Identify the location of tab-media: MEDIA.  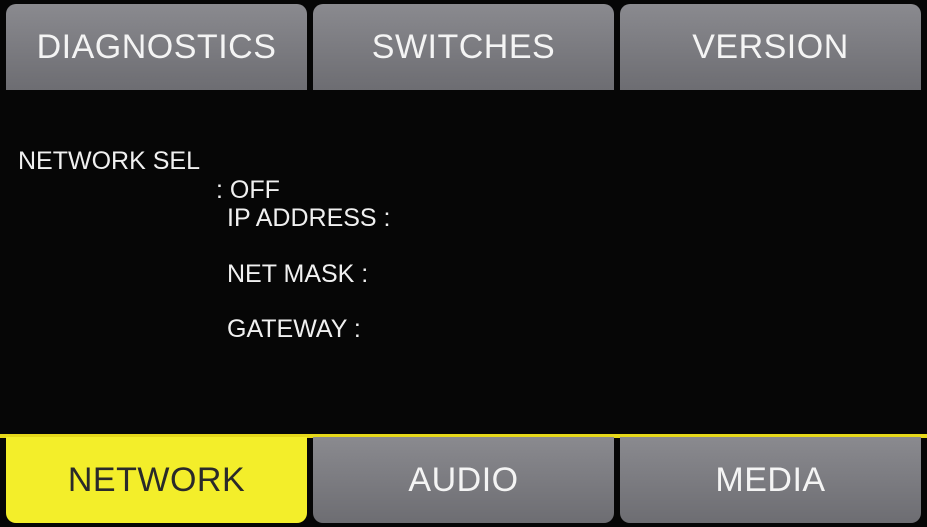
(770, 480).